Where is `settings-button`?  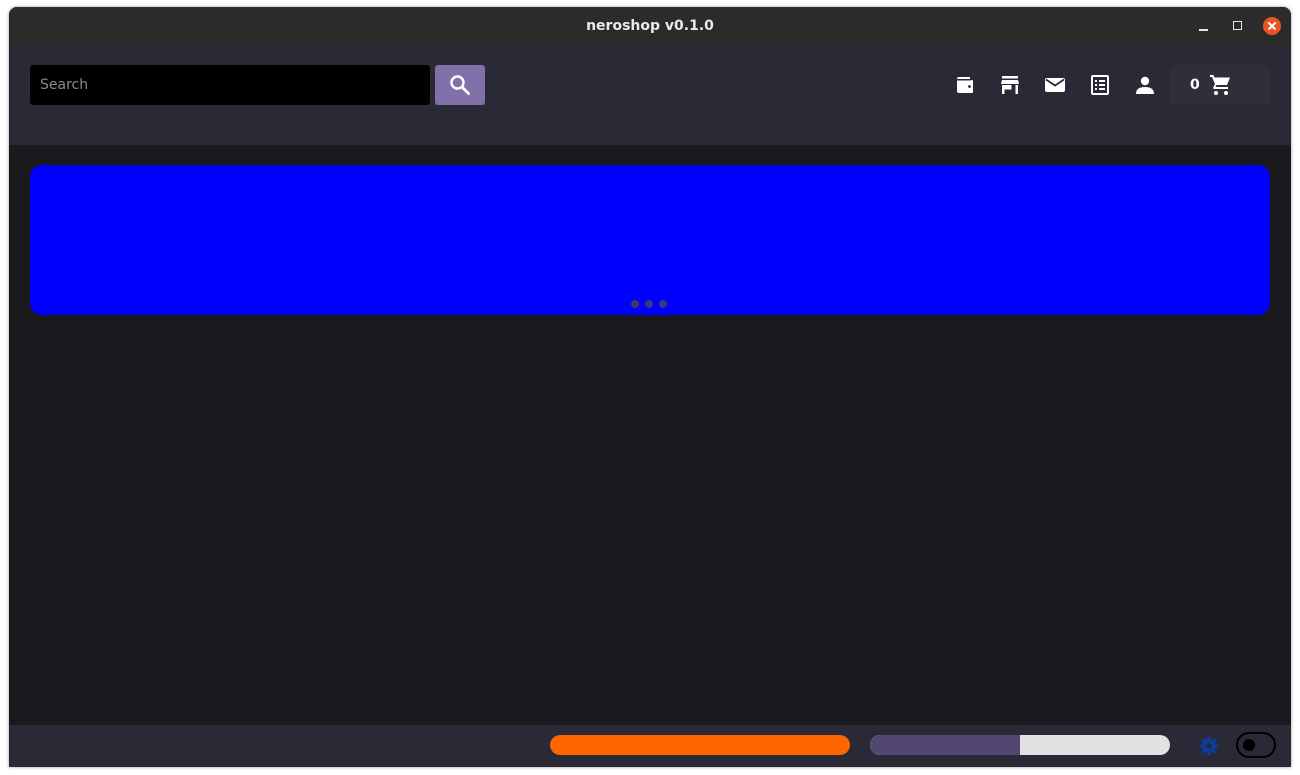
settings-button is located at coordinates (1209, 746).